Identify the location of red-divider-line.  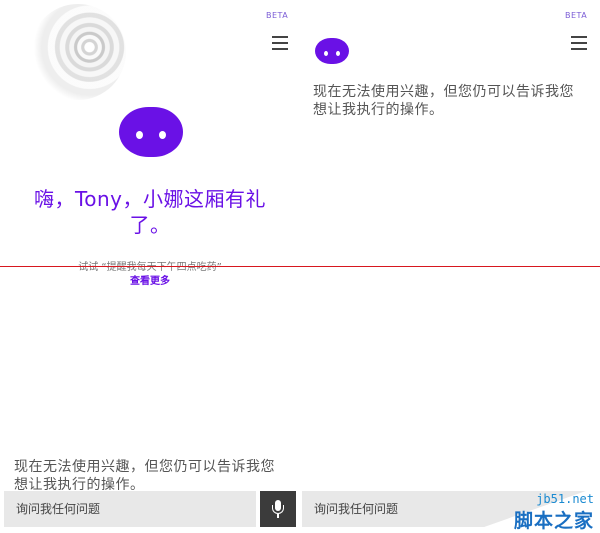
(300, 266).